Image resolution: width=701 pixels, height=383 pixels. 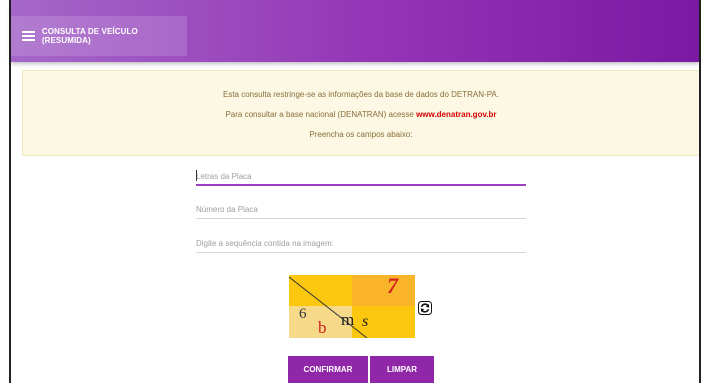 I want to click on text-caret, so click(x=196, y=175).